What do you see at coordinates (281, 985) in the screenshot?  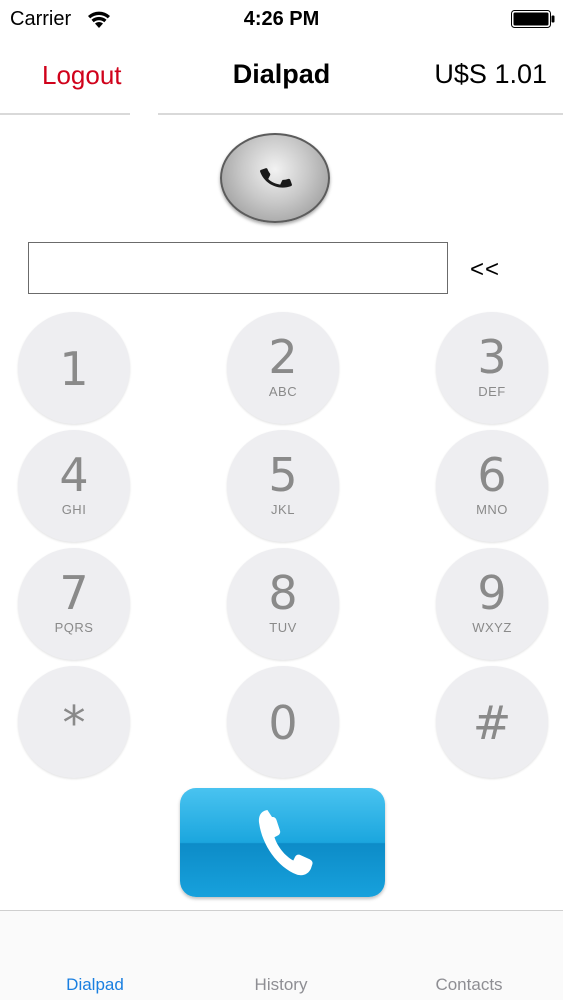 I see `tab-history: History` at bounding box center [281, 985].